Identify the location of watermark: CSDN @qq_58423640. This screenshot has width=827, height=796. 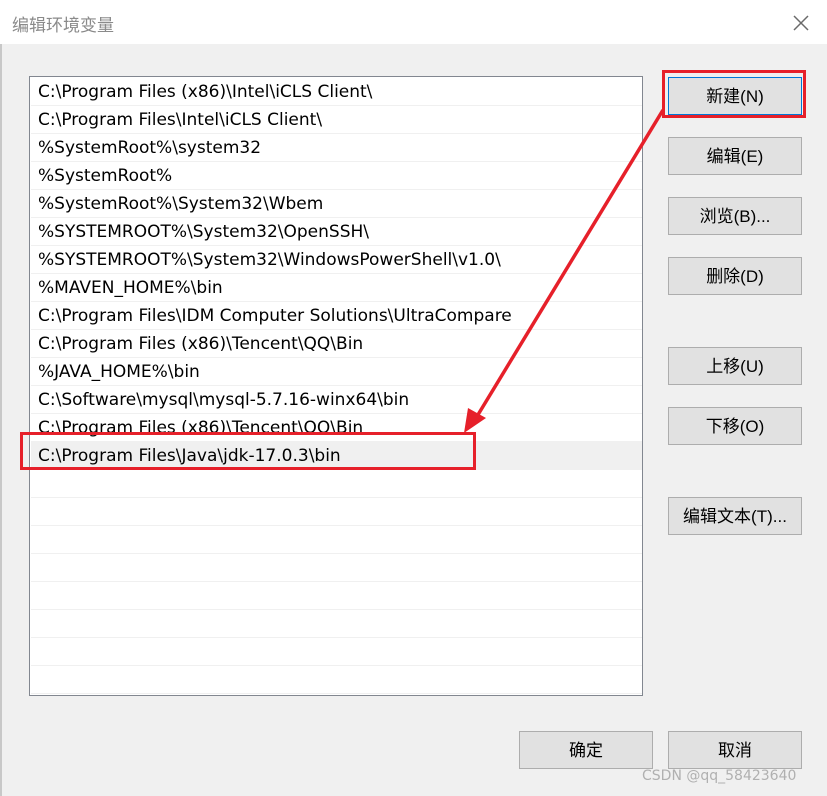
(719, 776).